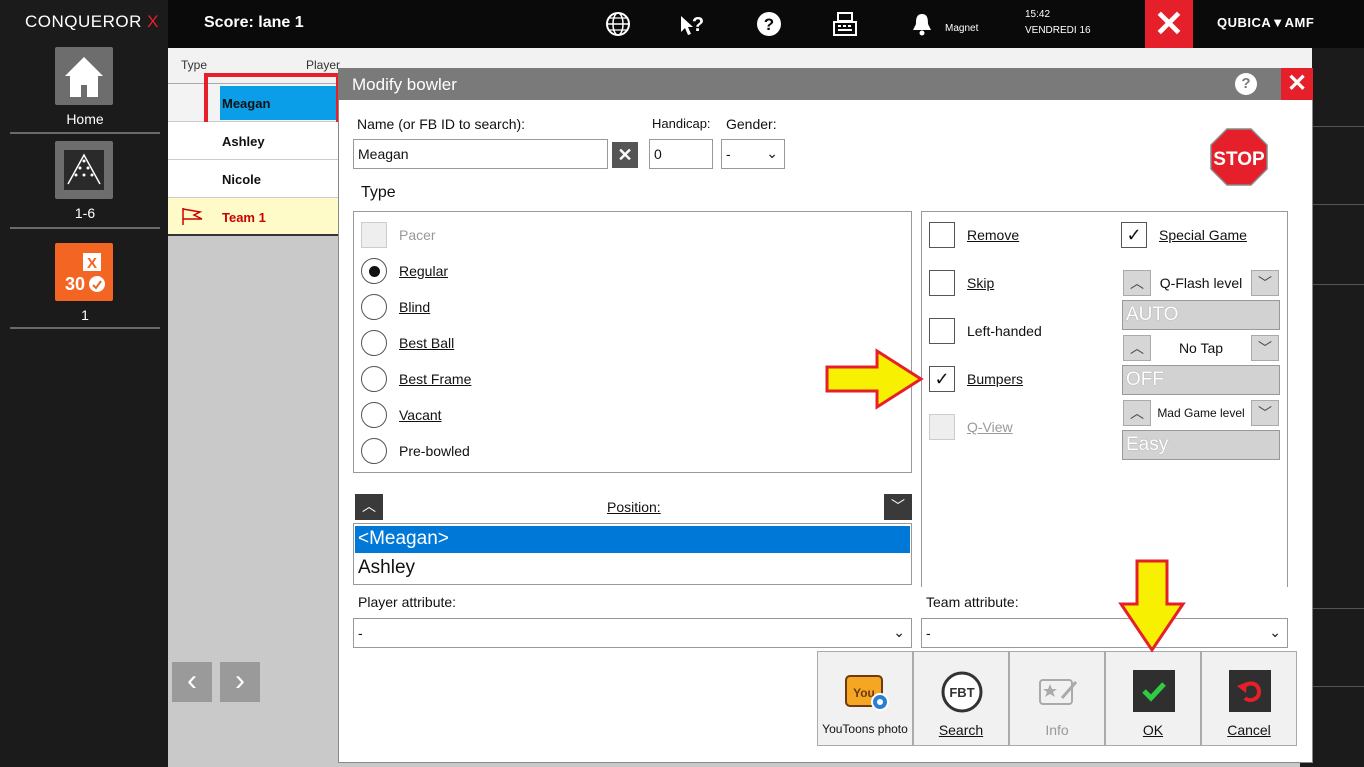 This screenshot has width=1364, height=767. What do you see at coordinates (942, 235) in the screenshot?
I see `remove-checkbox` at bounding box center [942, 235].